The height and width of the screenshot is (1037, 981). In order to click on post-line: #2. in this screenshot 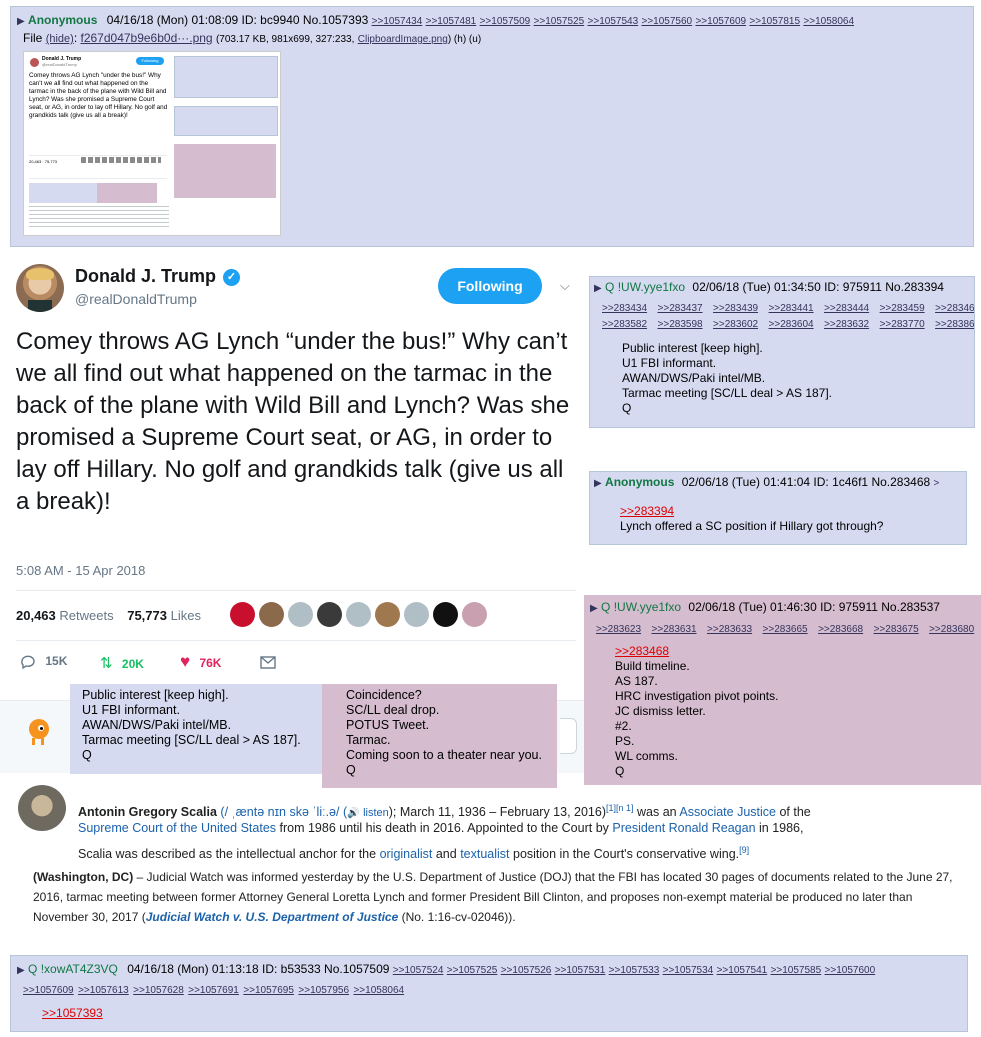, I will do `click(623, 726)`.